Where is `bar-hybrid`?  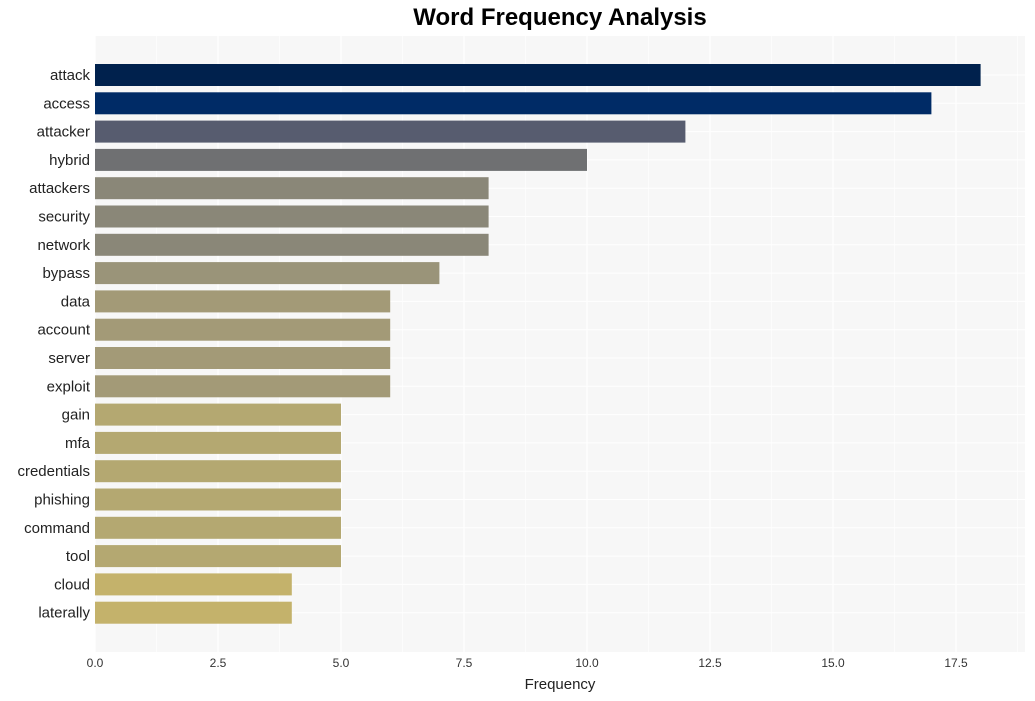 bar-hybrid is located at coordinates (341, 159).